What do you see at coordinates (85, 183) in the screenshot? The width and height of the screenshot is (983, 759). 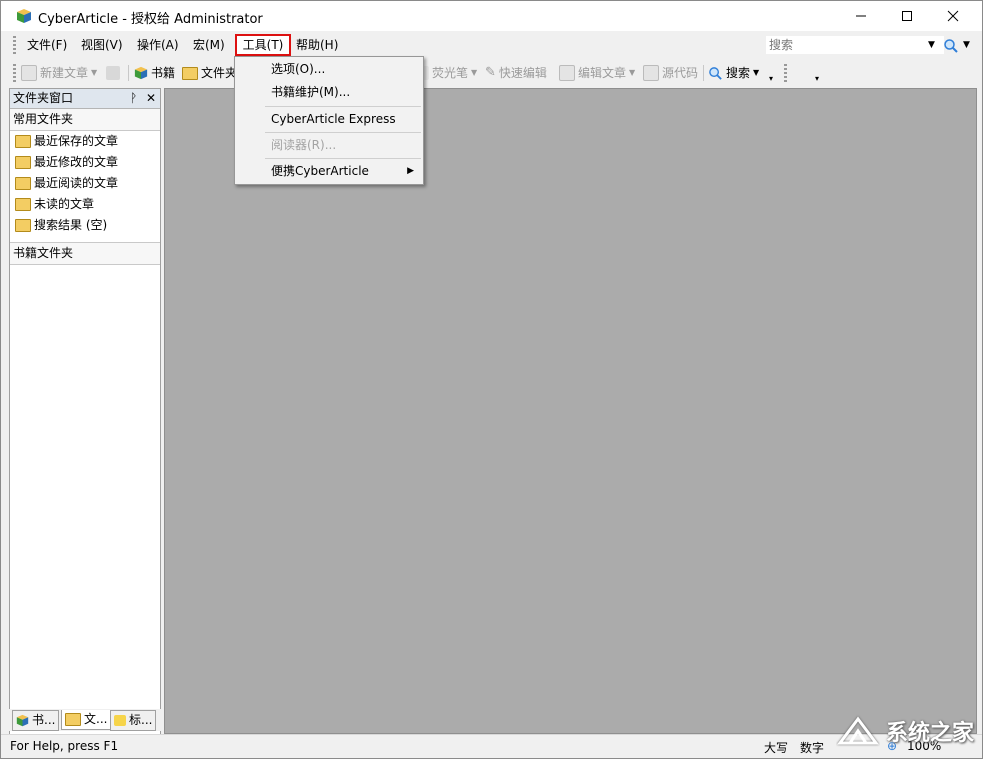 I see `folder-recently-read: 最近阅读的文章` at bounding box center [85, 183].